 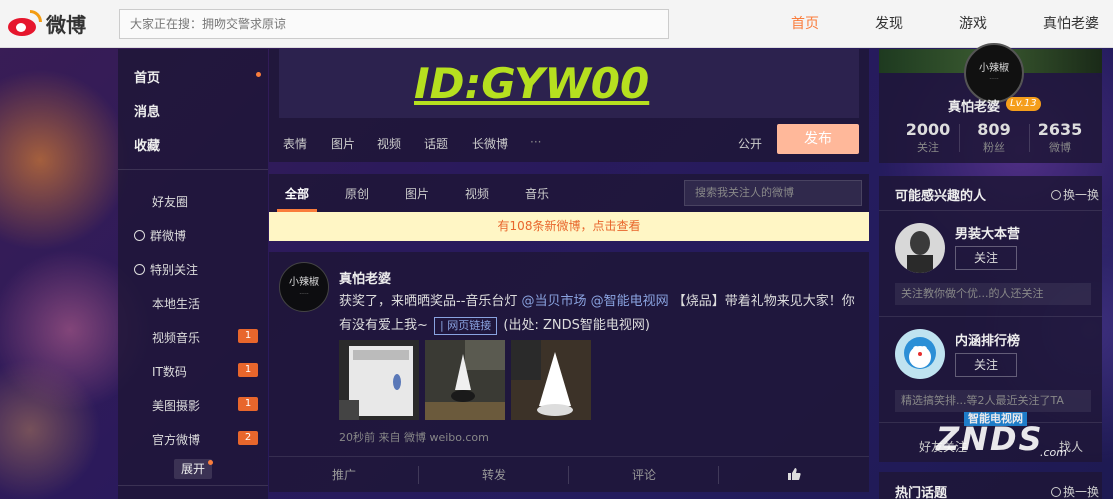 I want to click on level-badge: Lv.13, so click(x=1023, y=104).